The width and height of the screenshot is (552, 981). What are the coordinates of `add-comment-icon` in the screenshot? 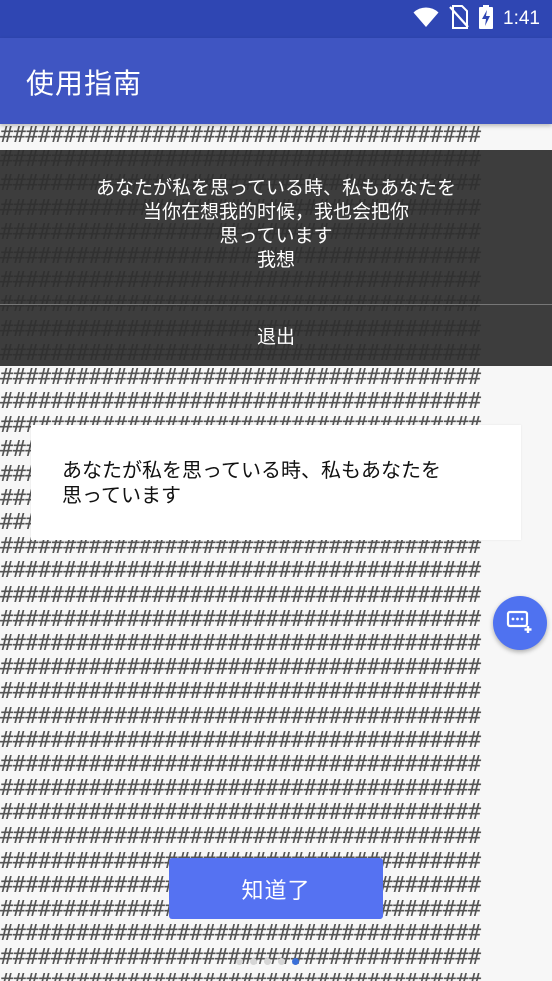 It's located at (520, 623).